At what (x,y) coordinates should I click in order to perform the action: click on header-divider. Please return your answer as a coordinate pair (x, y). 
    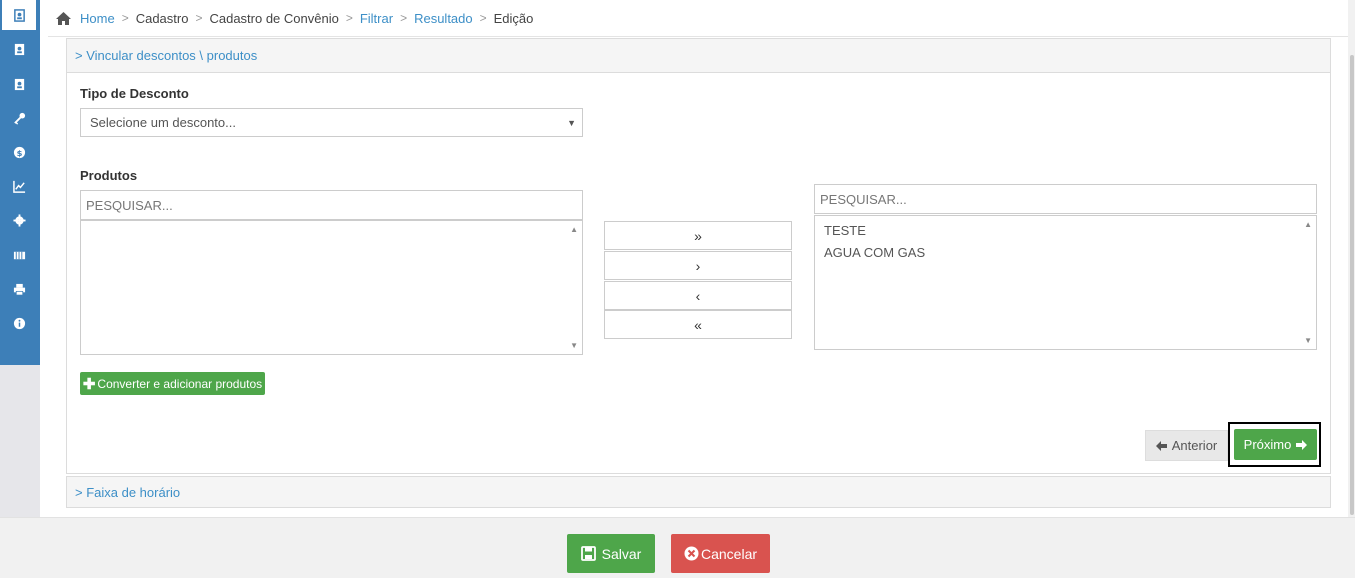
    Looking at the image, I should click on (698, 36).